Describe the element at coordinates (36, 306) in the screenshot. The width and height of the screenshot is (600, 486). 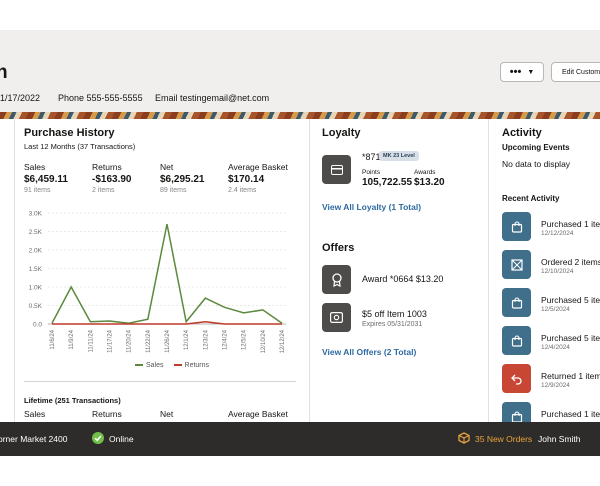
I see `y-tick-label: 0.5K` at that location.